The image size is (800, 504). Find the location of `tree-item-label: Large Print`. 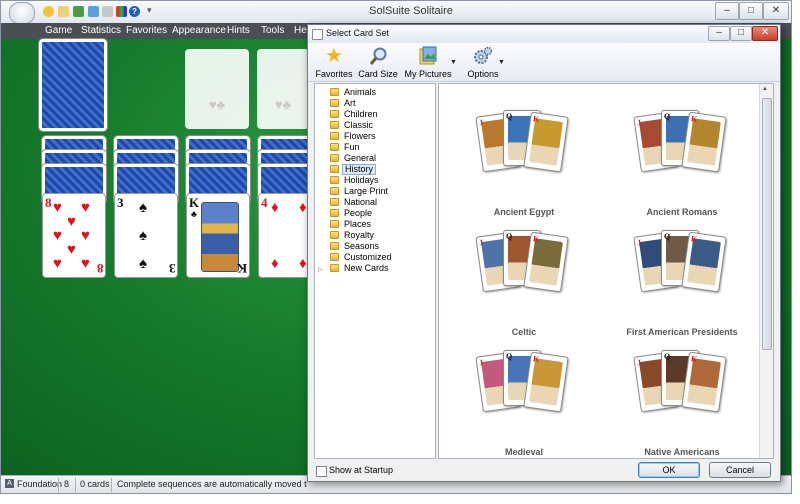

tree-item-label: Large Print is located at coordinates (366, 191).